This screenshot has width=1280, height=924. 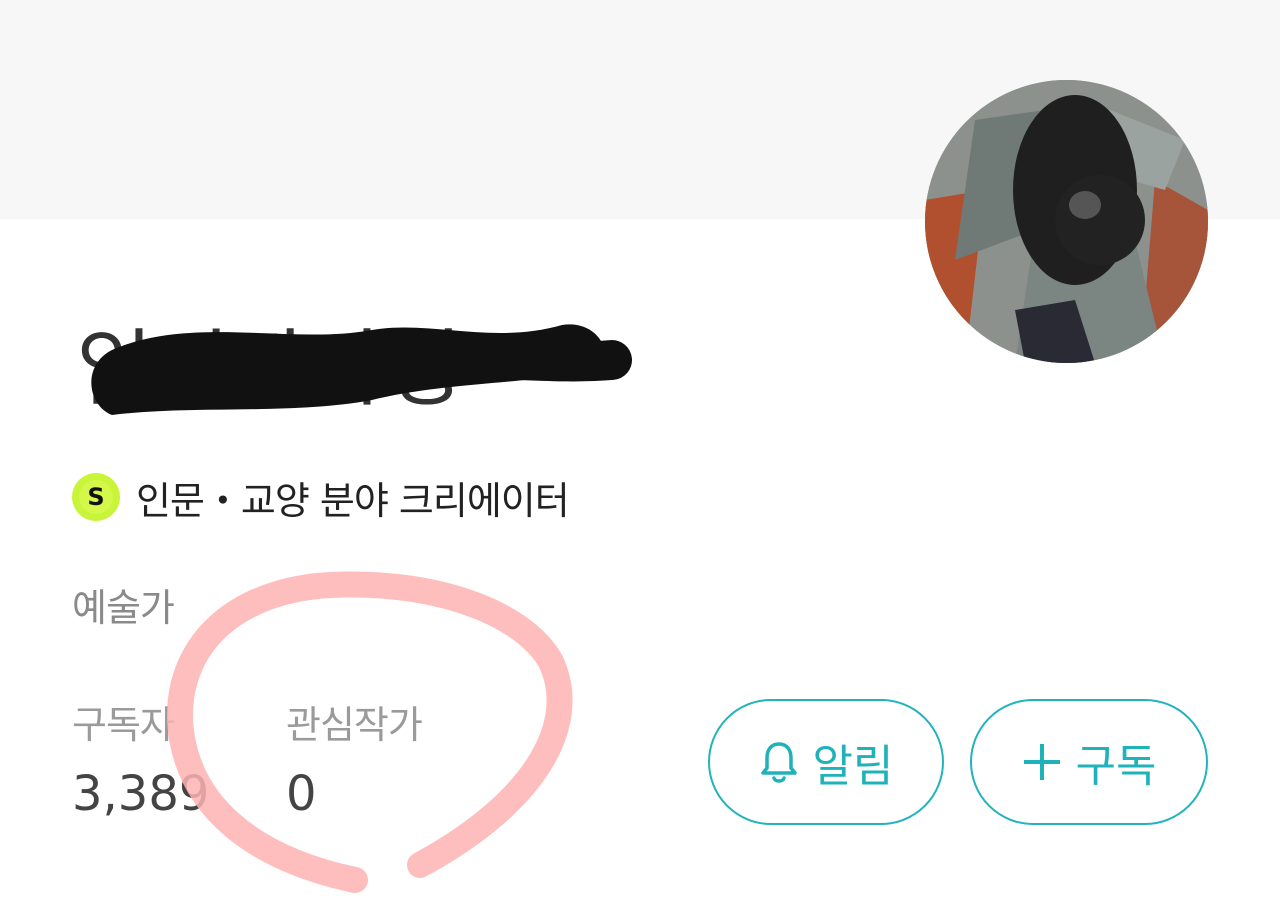 What do you see at coordinates (1042, 762) in the screenshot?
I see `plus-icon` at bounding box center [1042, 762].